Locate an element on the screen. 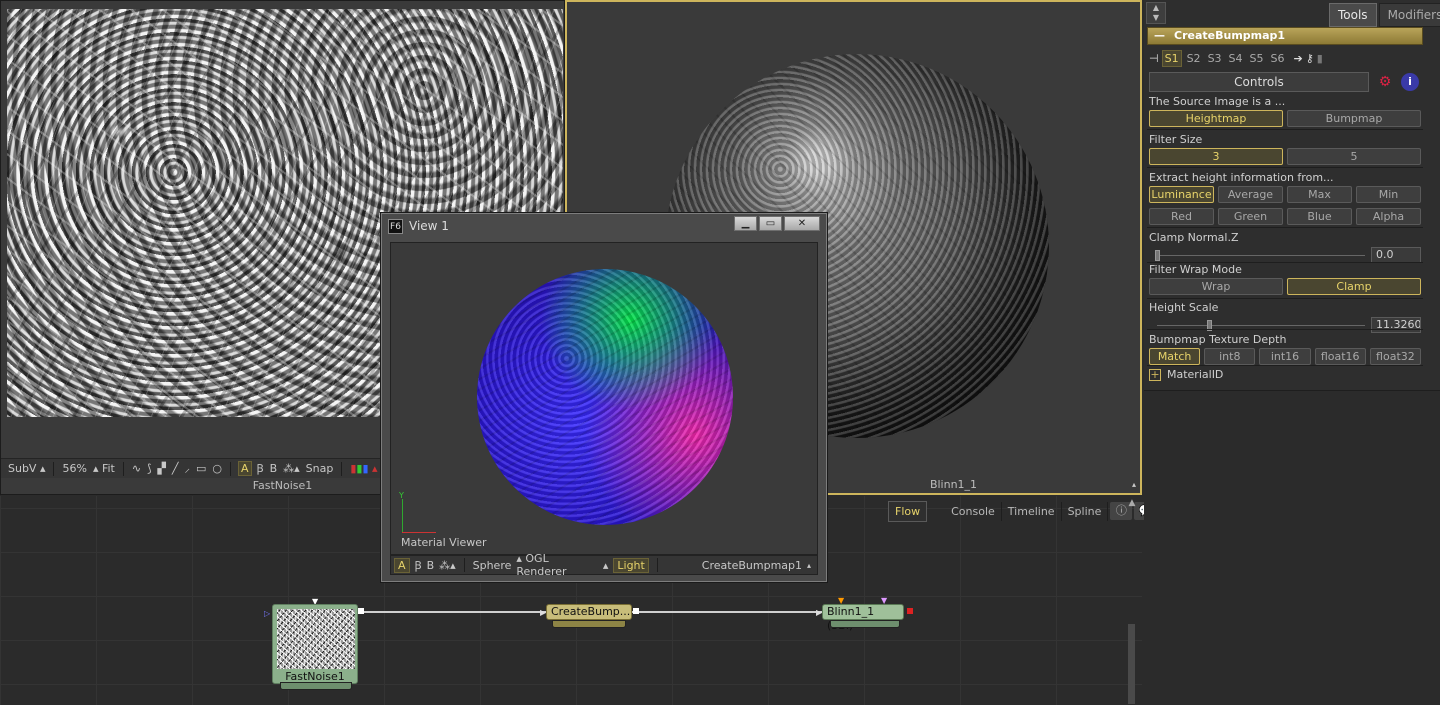 The image size is (1440, 705). light-button: Light is located at coordinates (631, 565).